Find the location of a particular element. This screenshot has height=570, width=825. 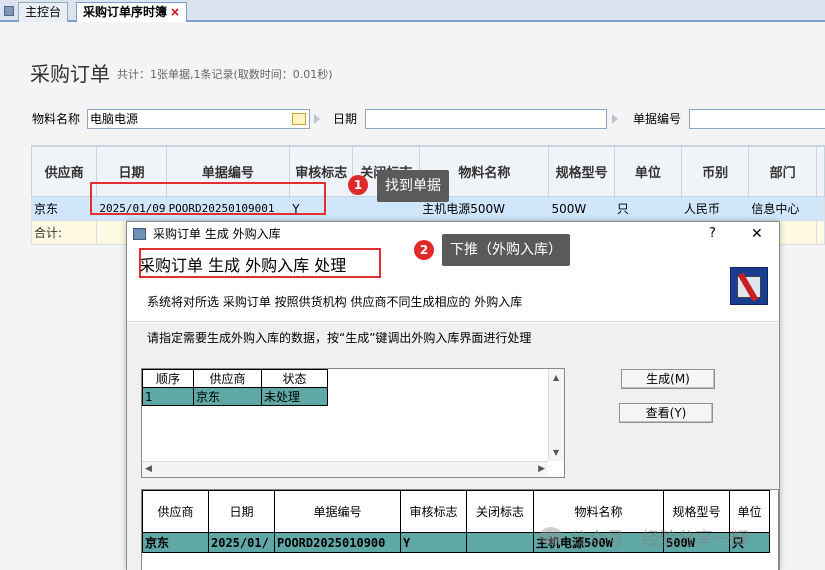

col-date: 日期 is located at coordinates (241, 511).